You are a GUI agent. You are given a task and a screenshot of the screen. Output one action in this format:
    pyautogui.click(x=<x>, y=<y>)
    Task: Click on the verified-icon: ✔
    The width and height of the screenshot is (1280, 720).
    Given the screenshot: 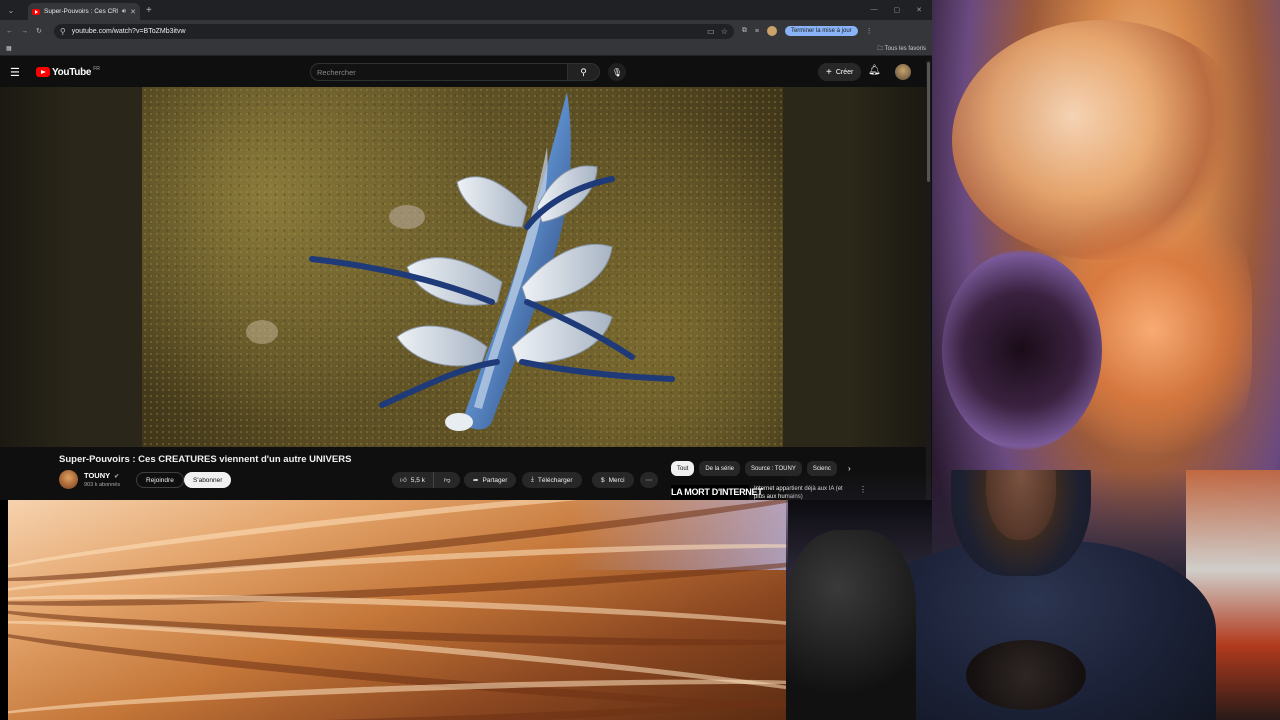 What is the action you would take?
    pyautogui.click(x=117, y=477)
    